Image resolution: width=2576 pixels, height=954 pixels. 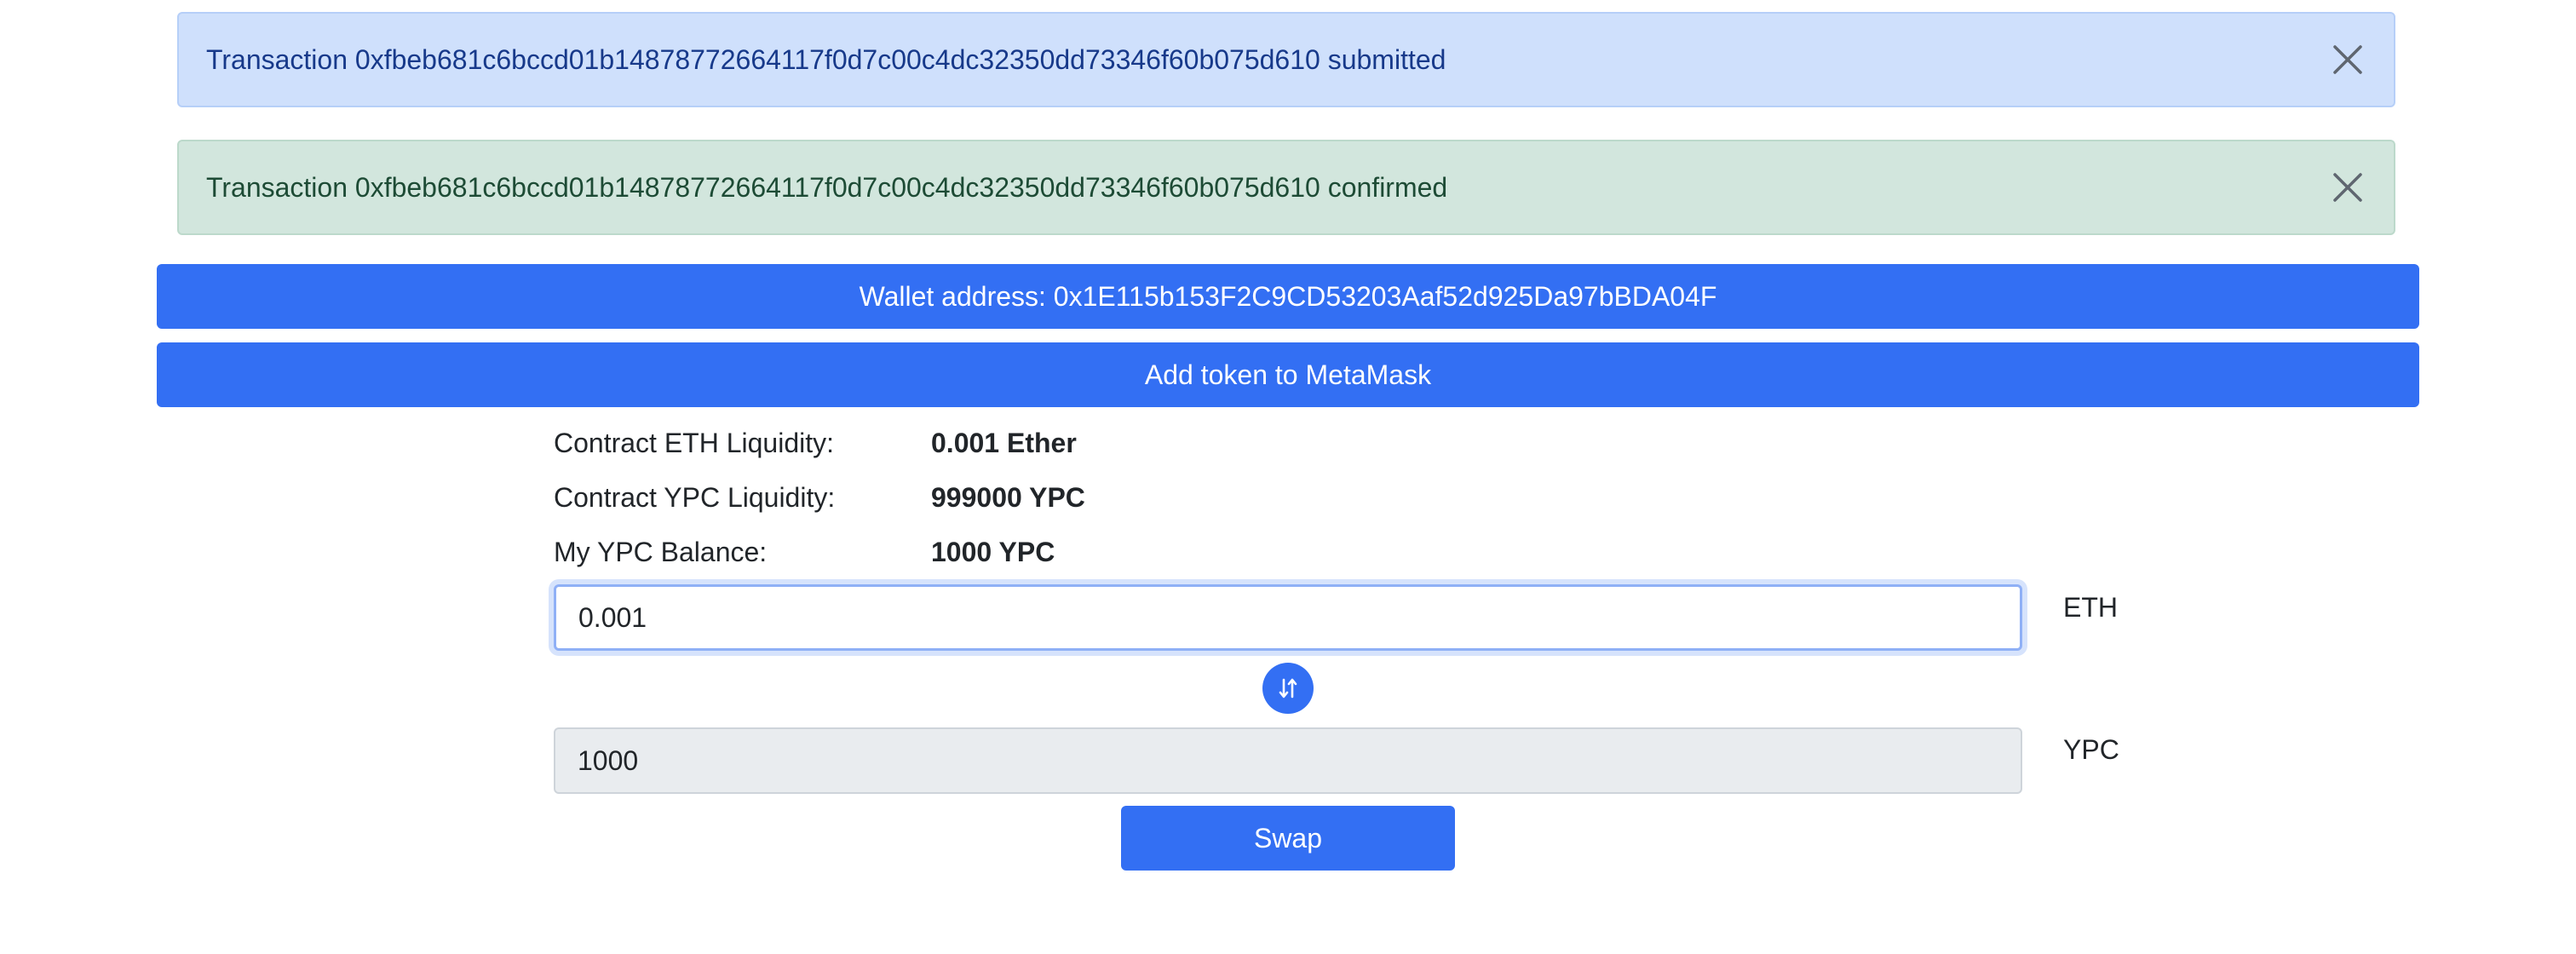 What do you see at coordinates (695, 443) in the screenshot?
I see `eth-liquidity-label: Contract ETH Liquidity:` at bounding box center [695, 443].